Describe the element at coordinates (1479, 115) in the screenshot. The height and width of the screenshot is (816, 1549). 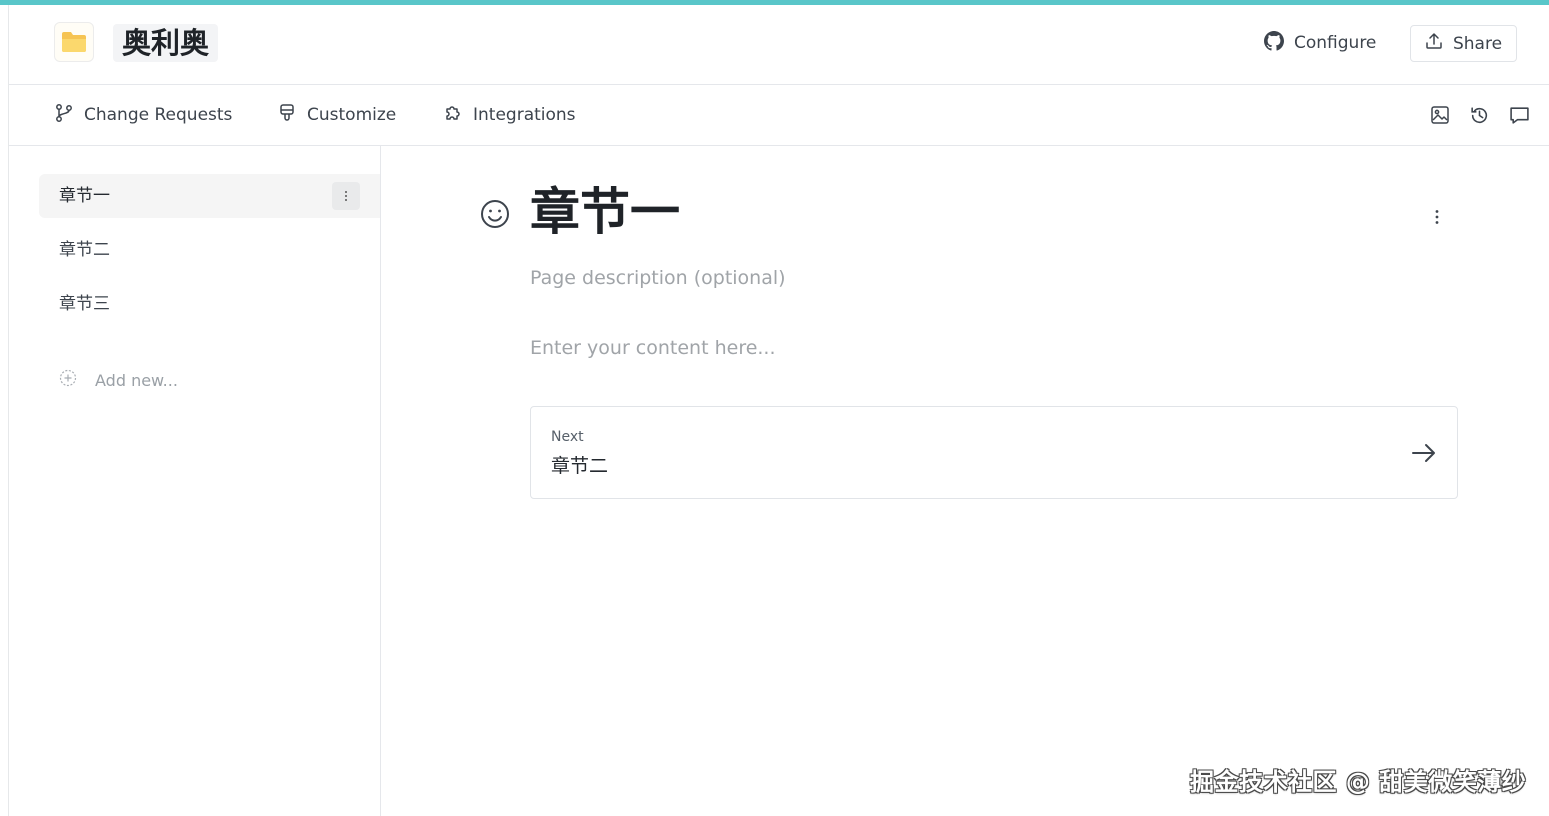
I see `history-icon` at that location.